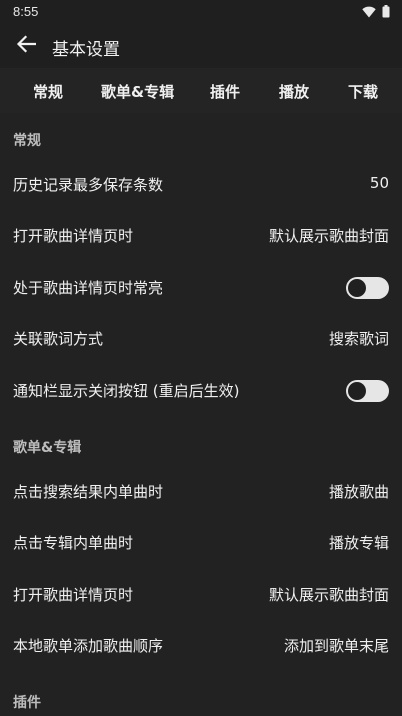 The height and width of the screenshot is (716, 402). What do you see at coordinates (201, 46) in the screenshot?
I see `app-bar: 基本设置` at bounding box center [201, 46].